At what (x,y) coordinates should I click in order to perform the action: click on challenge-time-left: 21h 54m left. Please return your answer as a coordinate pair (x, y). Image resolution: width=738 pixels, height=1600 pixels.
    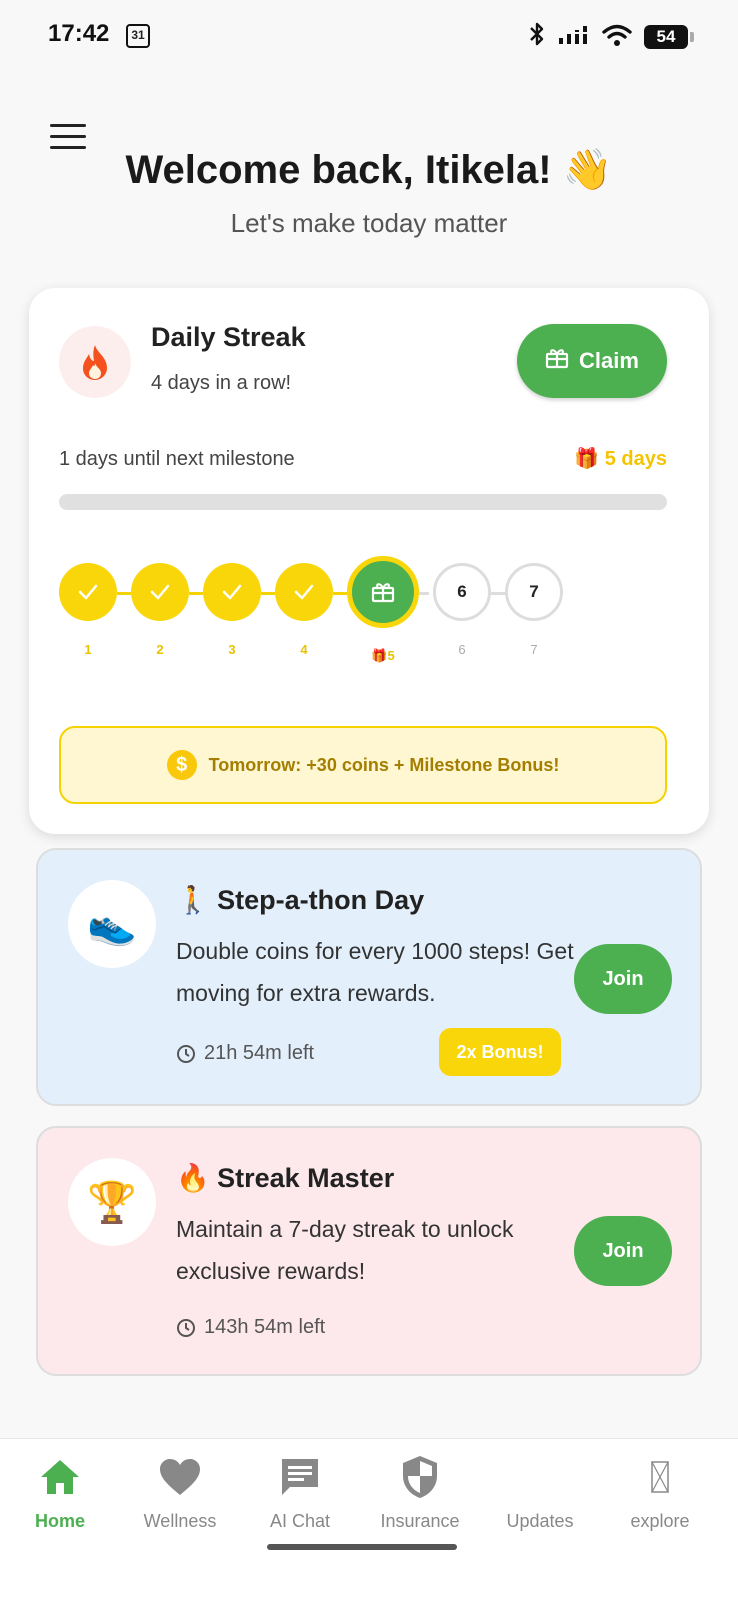
    Looking at the image, I should click on (245, 1053).